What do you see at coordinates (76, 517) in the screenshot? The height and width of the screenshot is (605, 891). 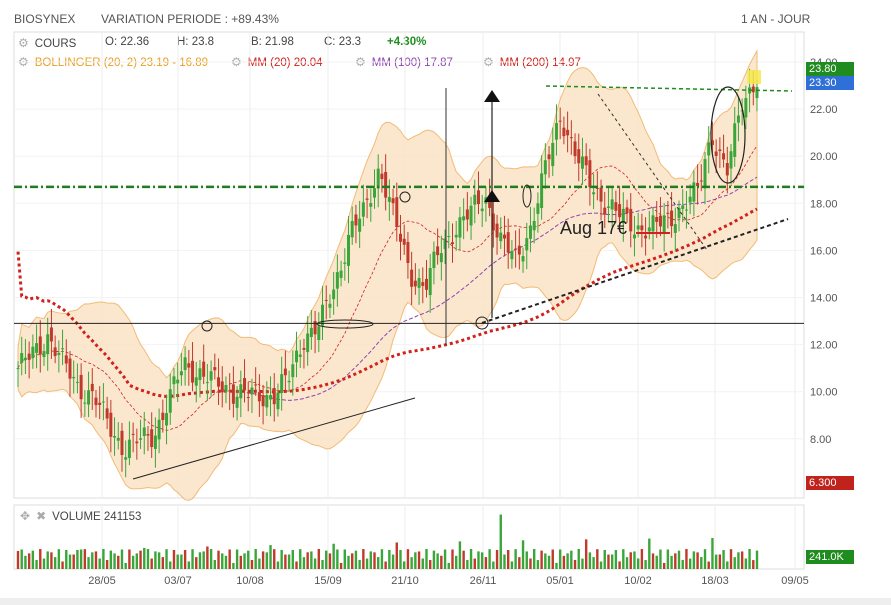 I see `volume-label: VOLUME` at bounding box center [76, 517].